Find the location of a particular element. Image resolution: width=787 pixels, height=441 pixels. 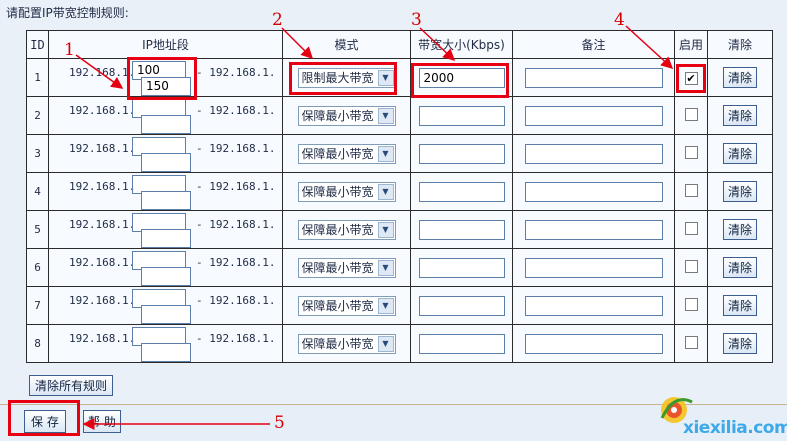

ip-range-cell: 192.168.1. - 192.168.1. is located at coordinates (165, 115).